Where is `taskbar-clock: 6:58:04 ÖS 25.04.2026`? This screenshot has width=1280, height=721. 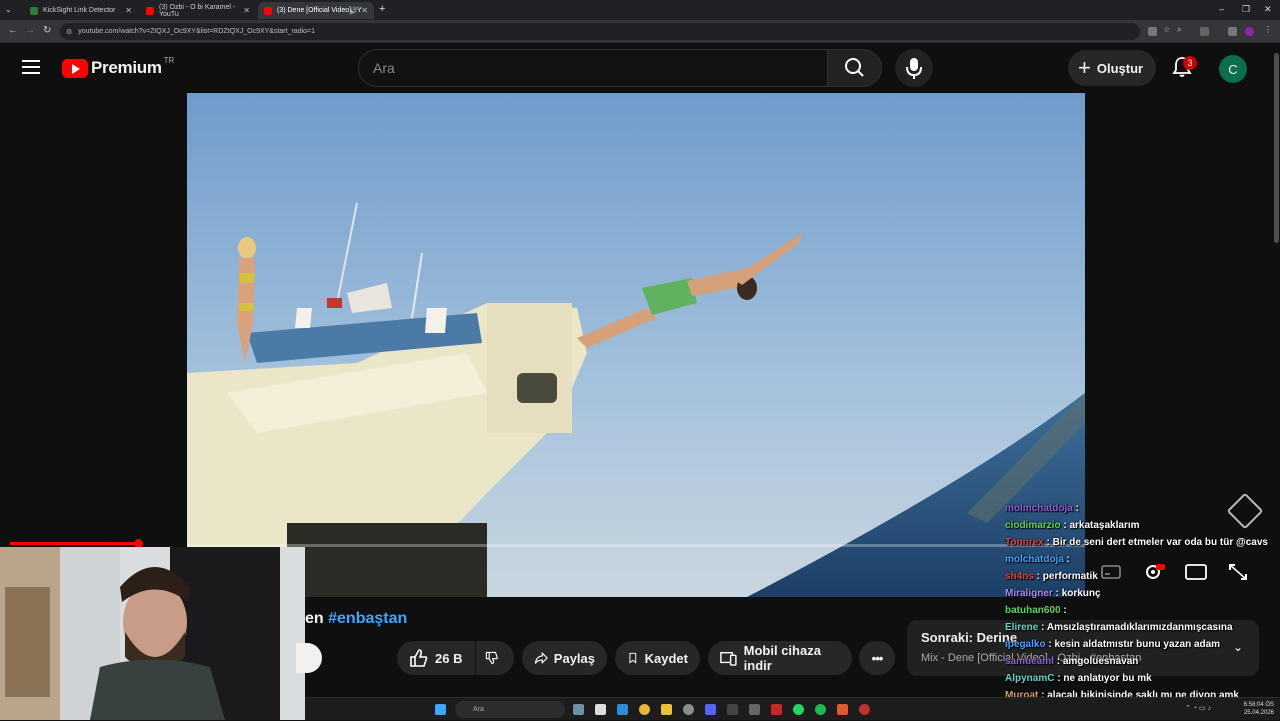
taskbar-clock: 6:58:04 ÖS 25.04.2026 is located at coordinates (1259, 709).